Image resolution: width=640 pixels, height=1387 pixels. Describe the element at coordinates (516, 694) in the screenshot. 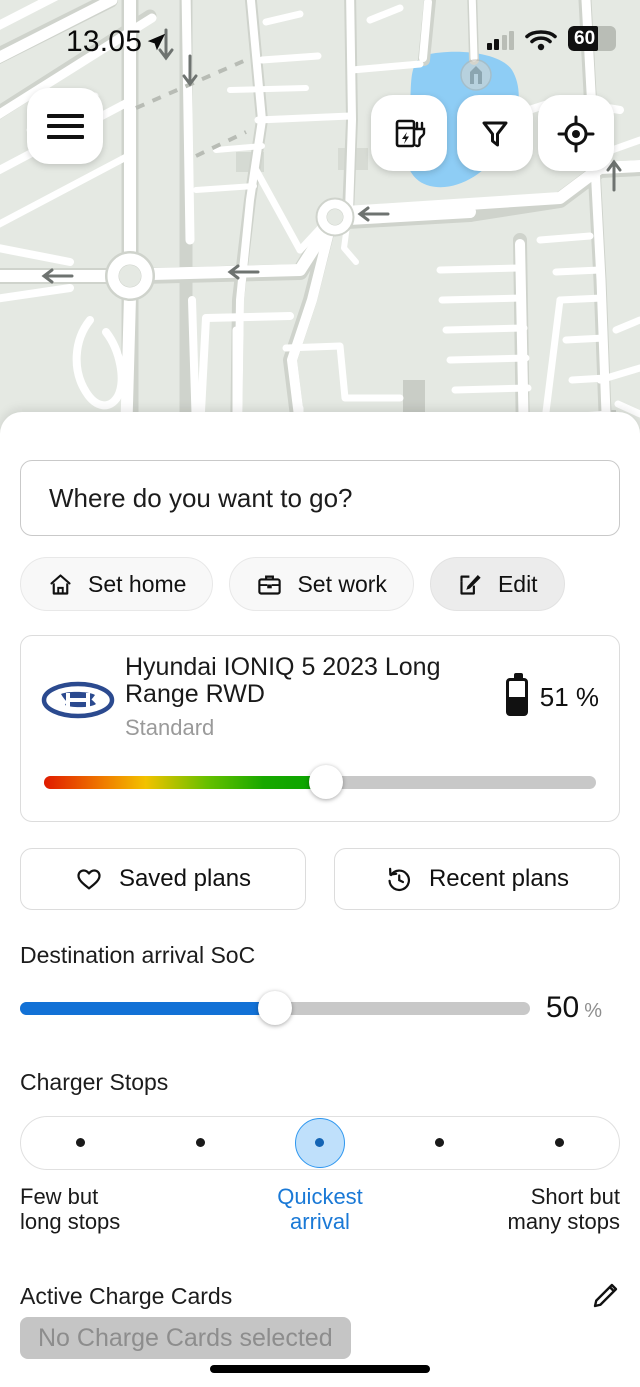

I see `battery-vertical-icon` at that location.